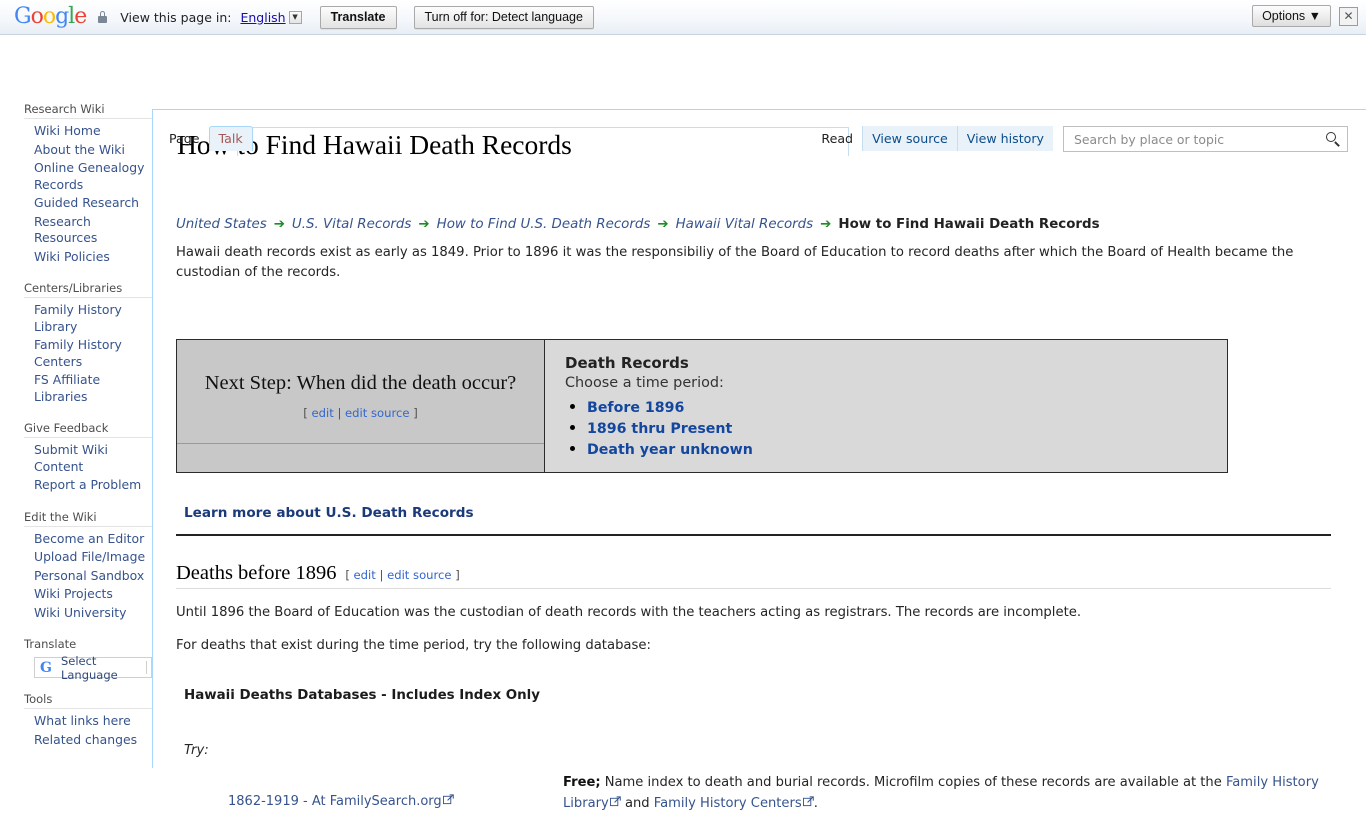  What do you see at coordinates (670, 450) in the screenshot?
I see `link-death-year-unknown: Death year unknown` at bounding box center [670, 450].